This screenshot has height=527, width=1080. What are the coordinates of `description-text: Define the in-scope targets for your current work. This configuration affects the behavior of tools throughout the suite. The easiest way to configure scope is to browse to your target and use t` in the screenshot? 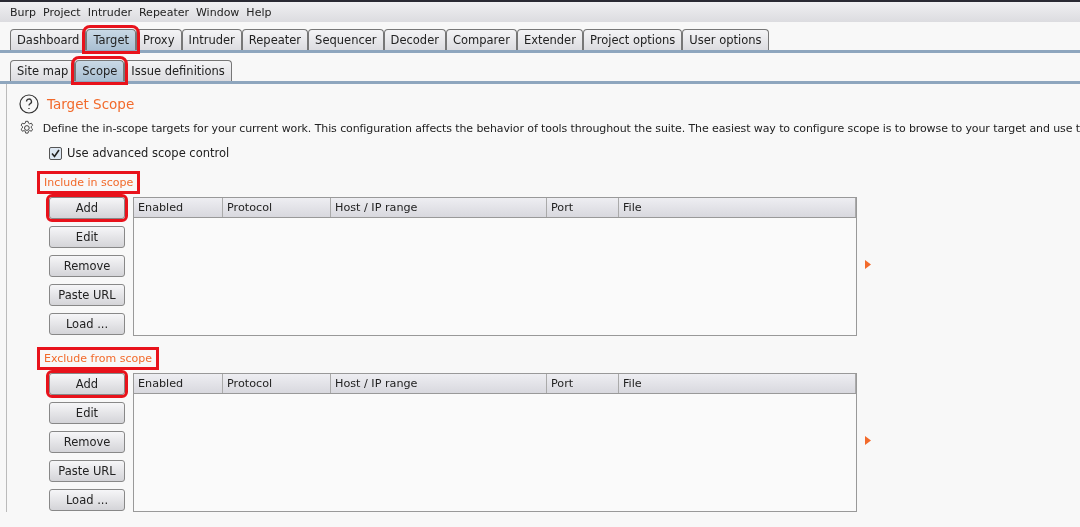 It's located at (561, 128).